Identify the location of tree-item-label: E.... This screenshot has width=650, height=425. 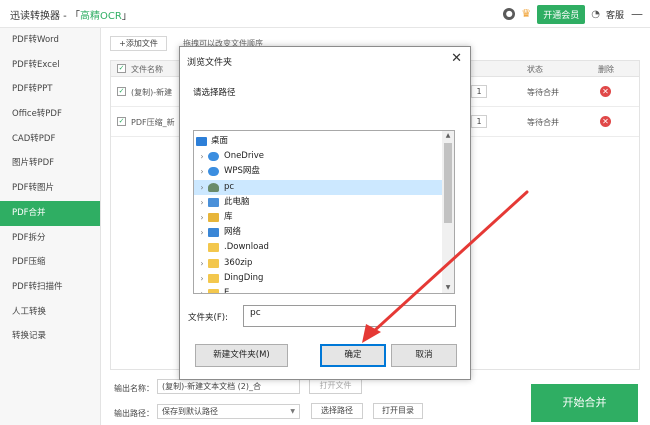
(231, 291).